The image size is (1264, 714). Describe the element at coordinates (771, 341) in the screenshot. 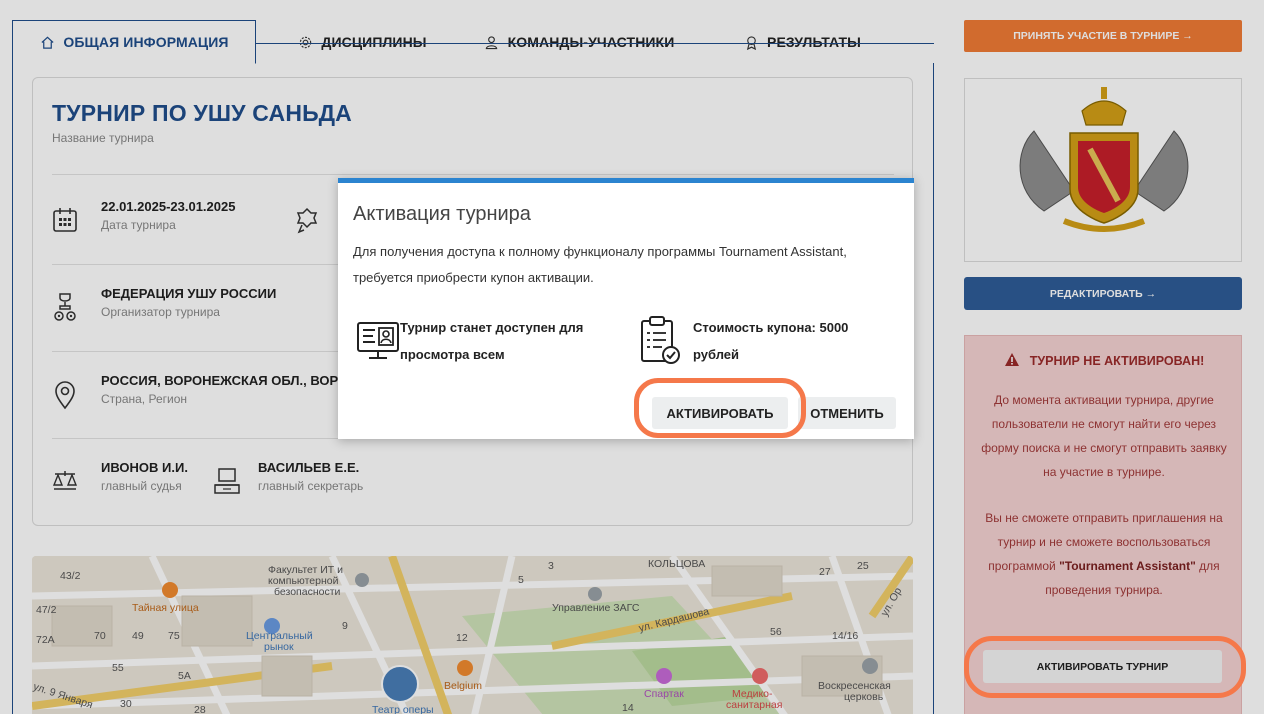

I see `feature-coupon-price: Стоимость купона: 5000 рублей` at that location.